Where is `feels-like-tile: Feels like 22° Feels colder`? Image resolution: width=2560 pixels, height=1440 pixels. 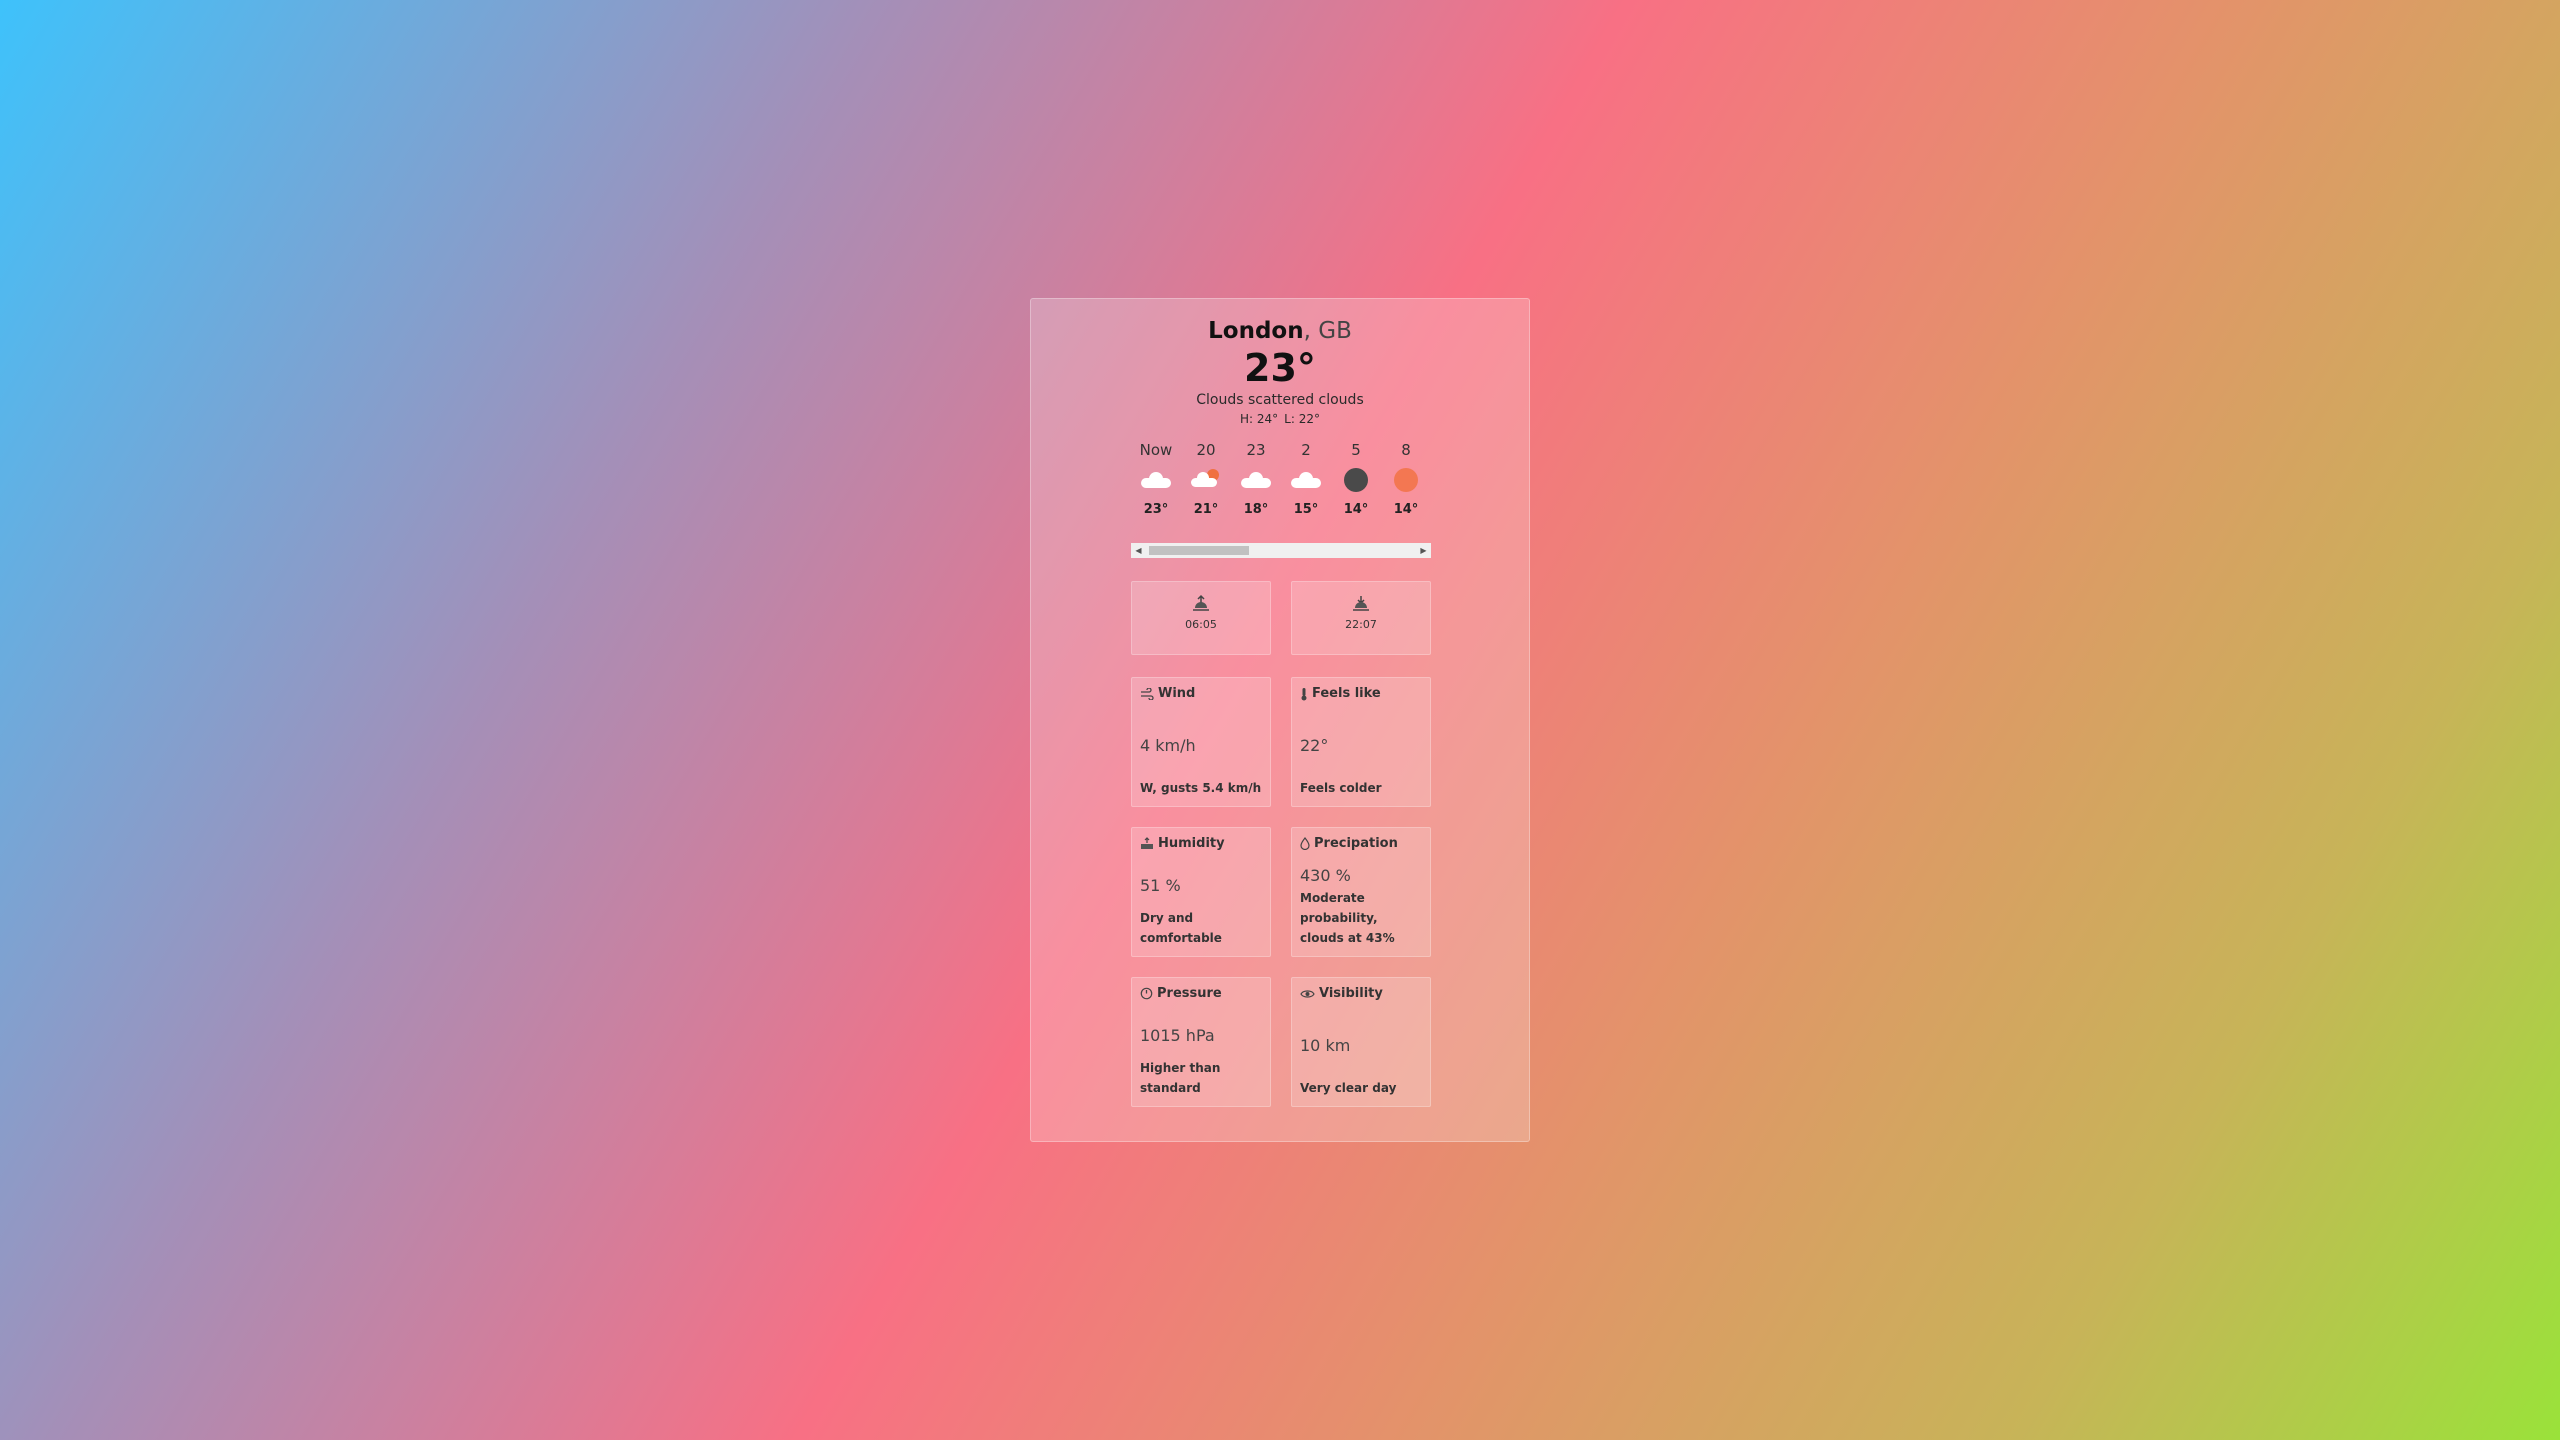 feels-like-tile: Feels like 22° Feels colder is located at coordinates (1361, 742).